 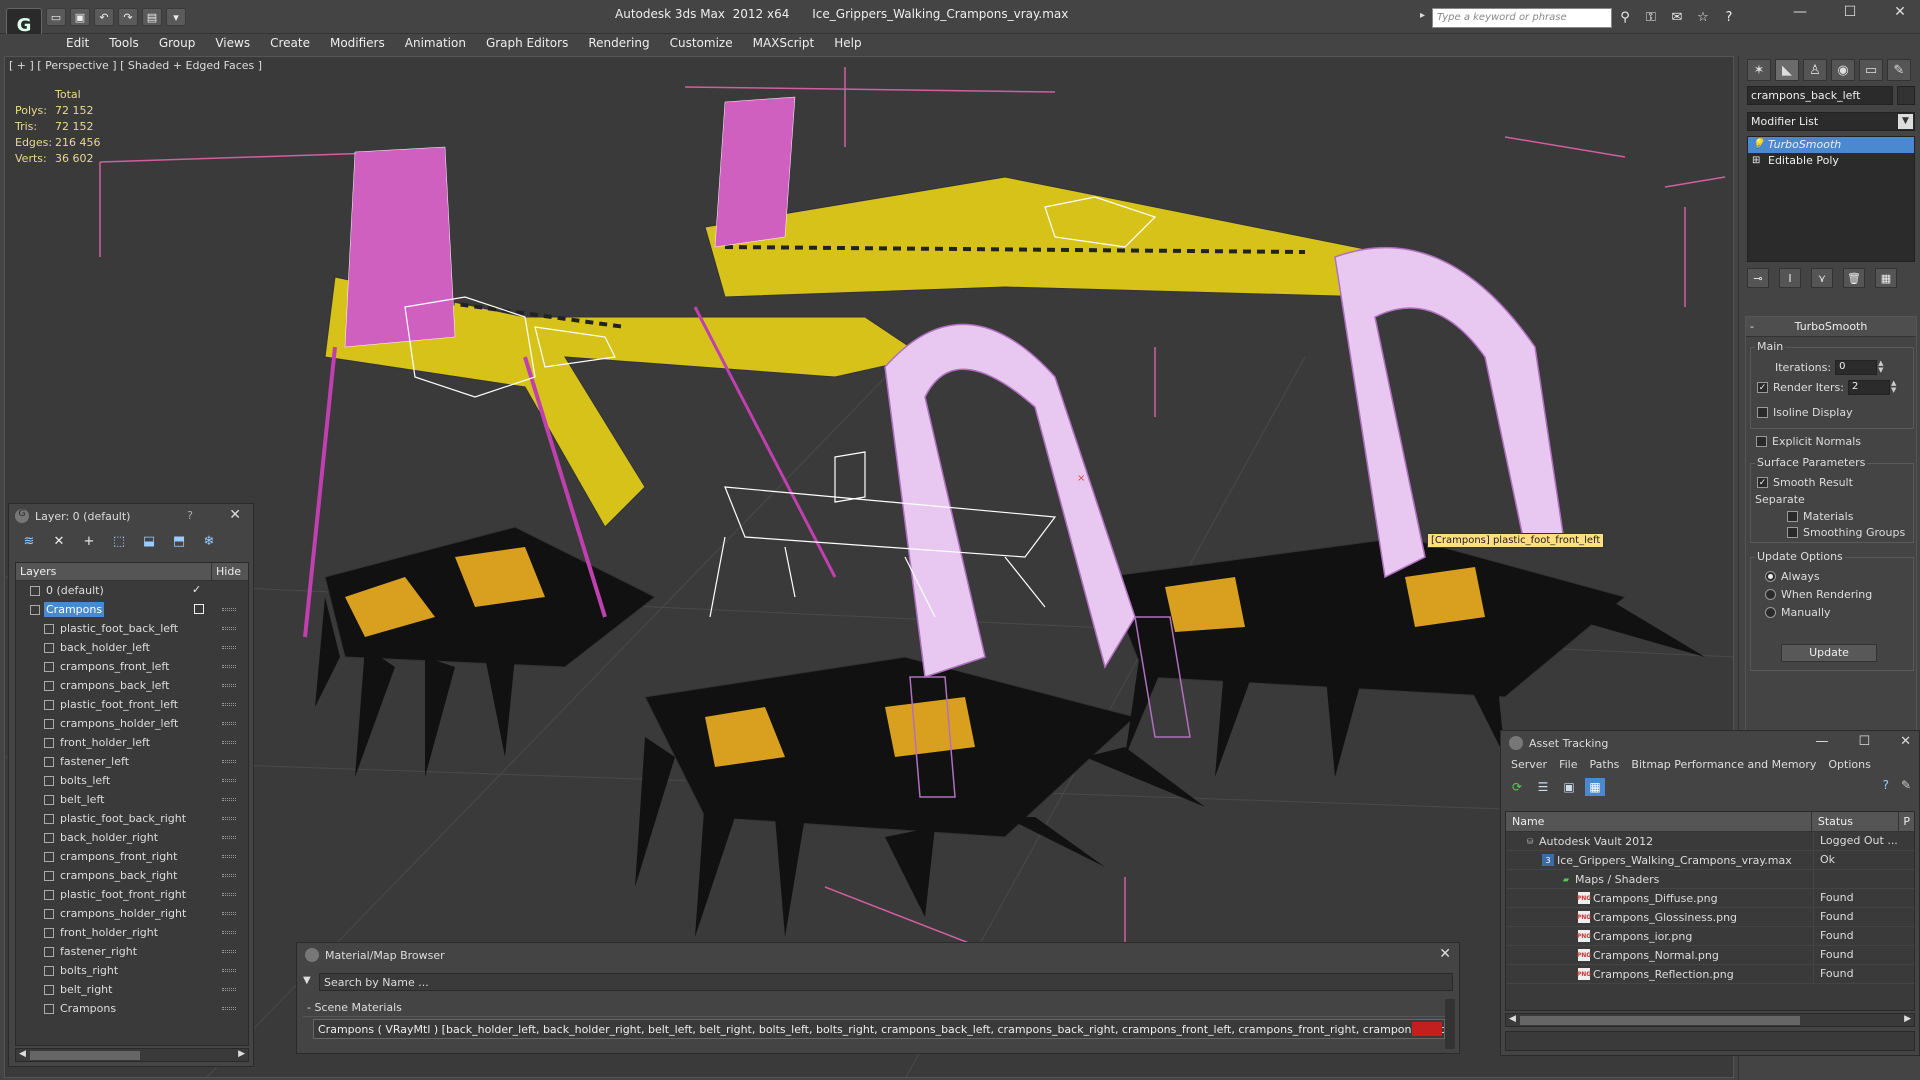 What do you see at coordinates (132, 666) in the screenshot?
I see `layer-row: crampons_front_left` at bounding box center [132, 666].